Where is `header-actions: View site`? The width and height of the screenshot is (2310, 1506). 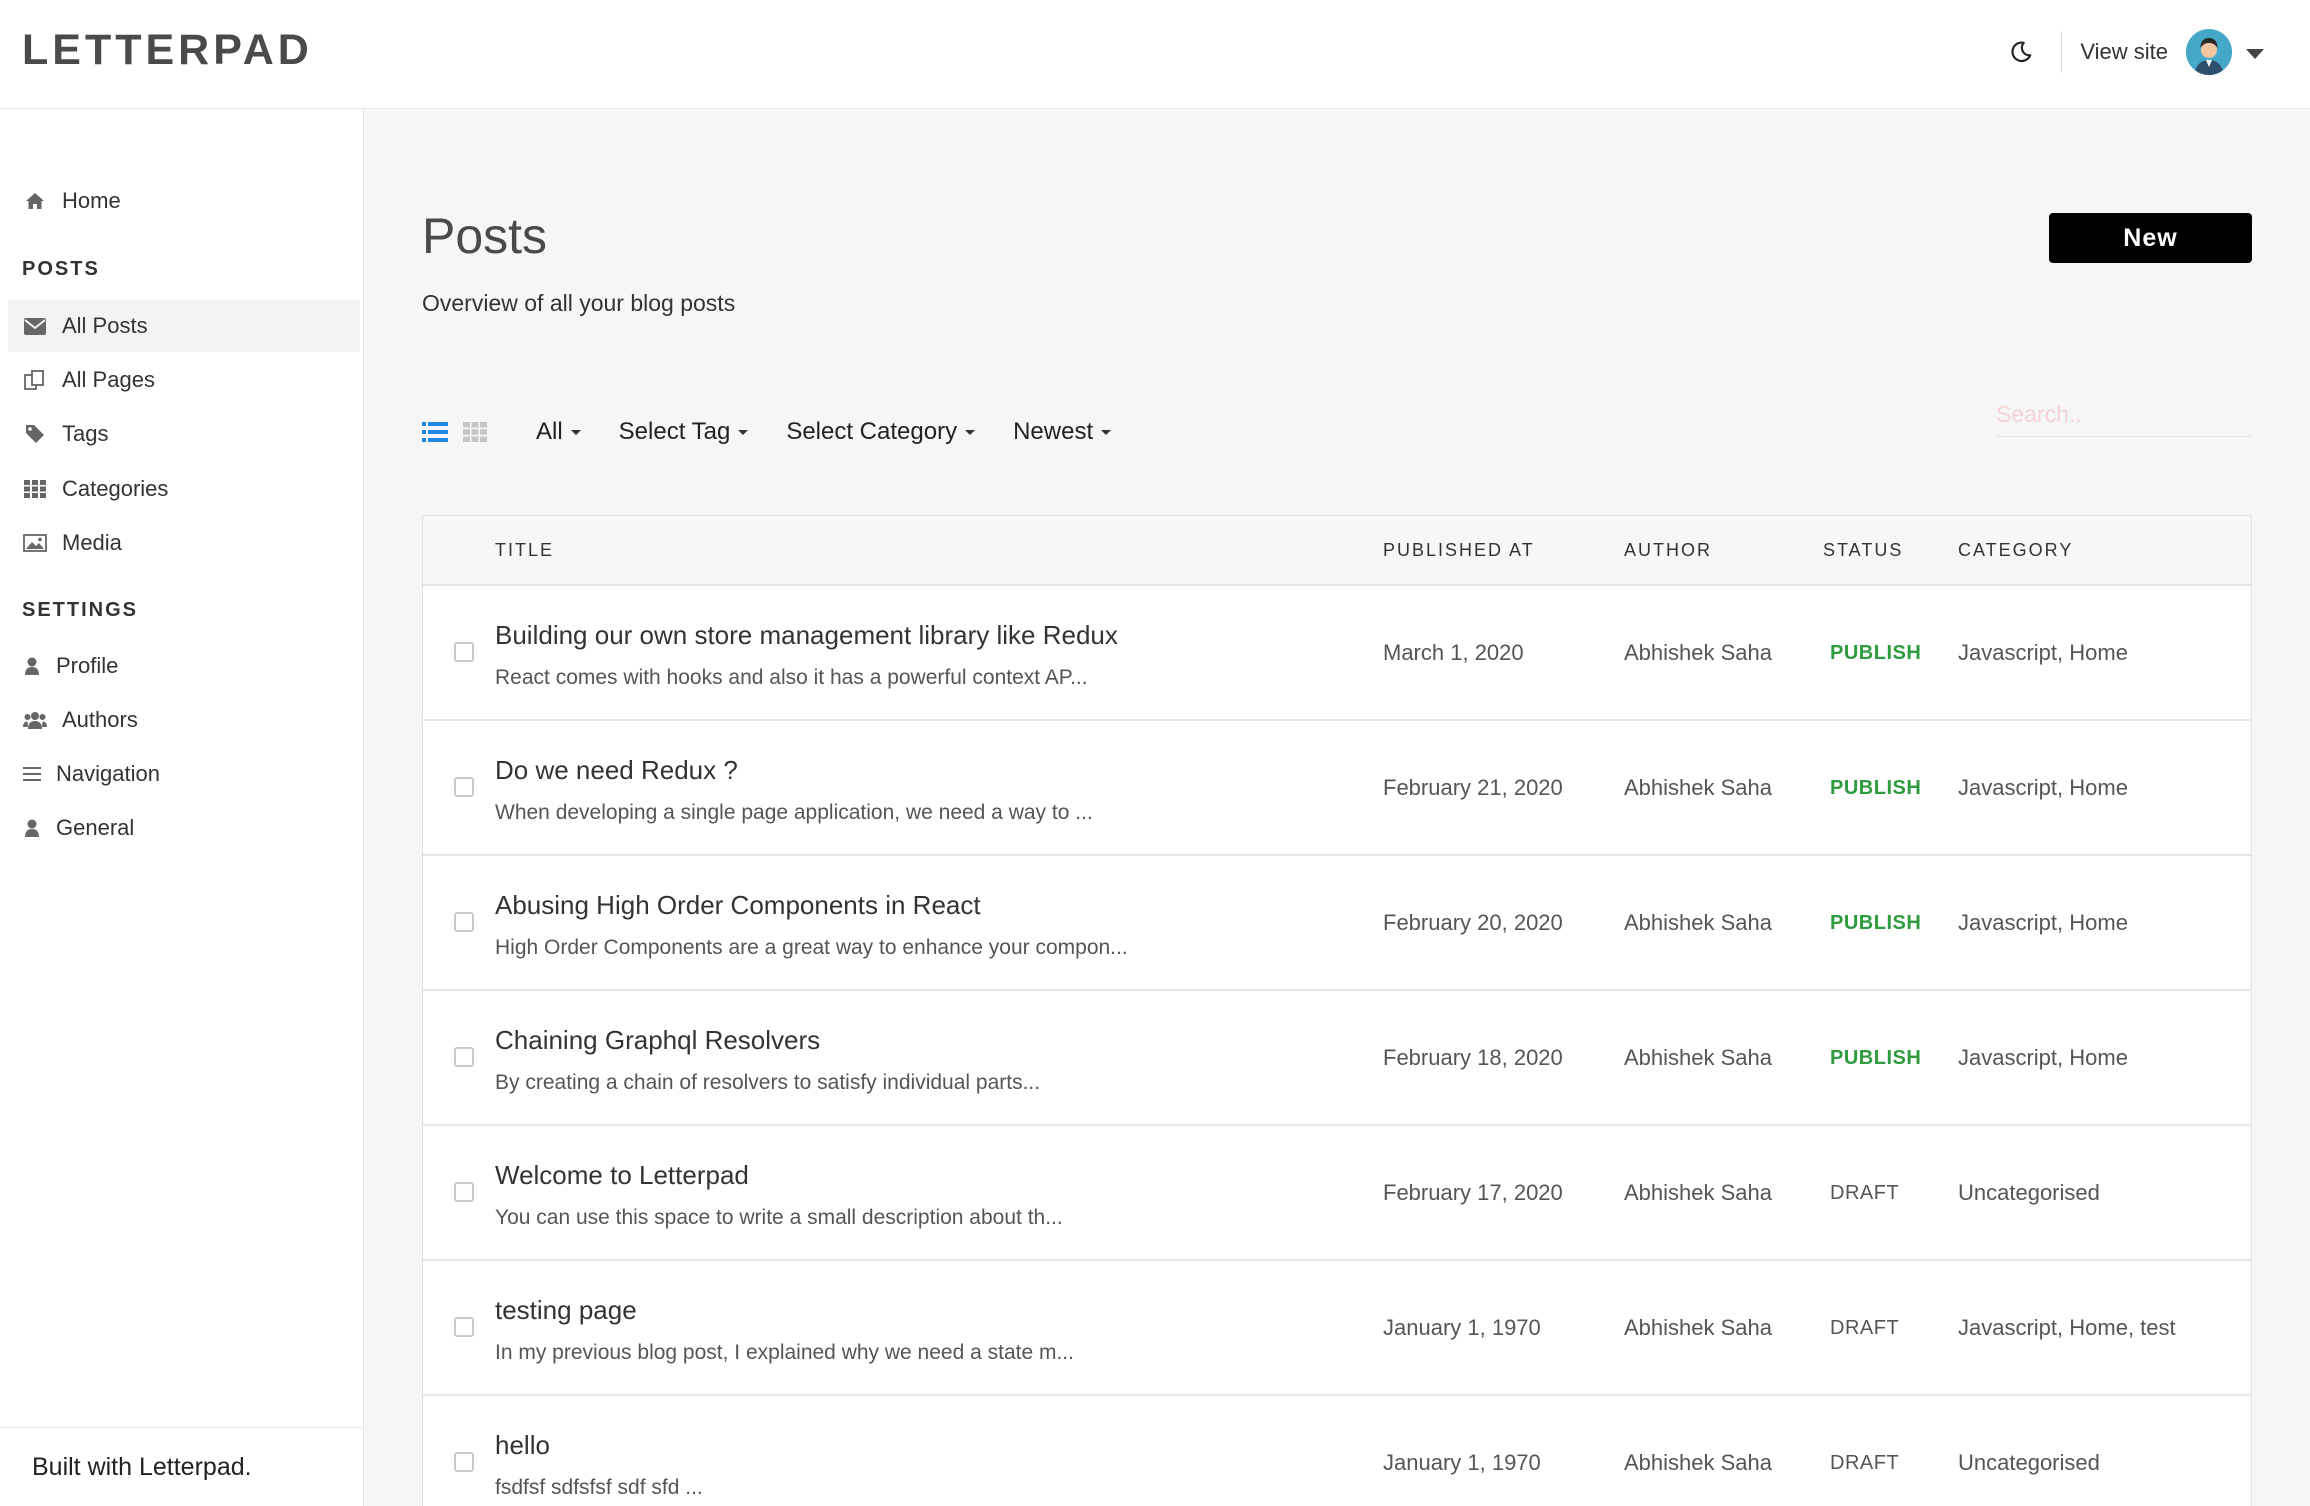 header-actions: View site is located at coordinates (2127, 52).